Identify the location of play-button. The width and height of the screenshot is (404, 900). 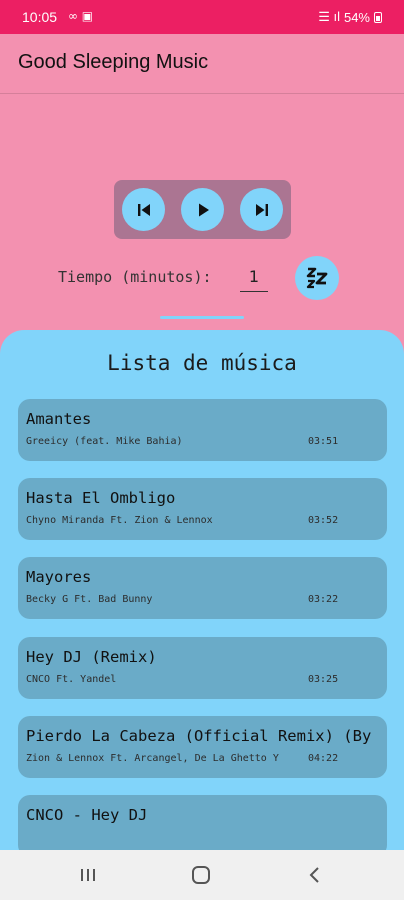
(202, 209).